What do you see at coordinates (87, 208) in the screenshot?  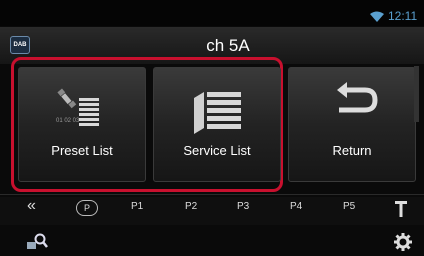 I see `preset-p-button: P` at bounding box center [87, 208].